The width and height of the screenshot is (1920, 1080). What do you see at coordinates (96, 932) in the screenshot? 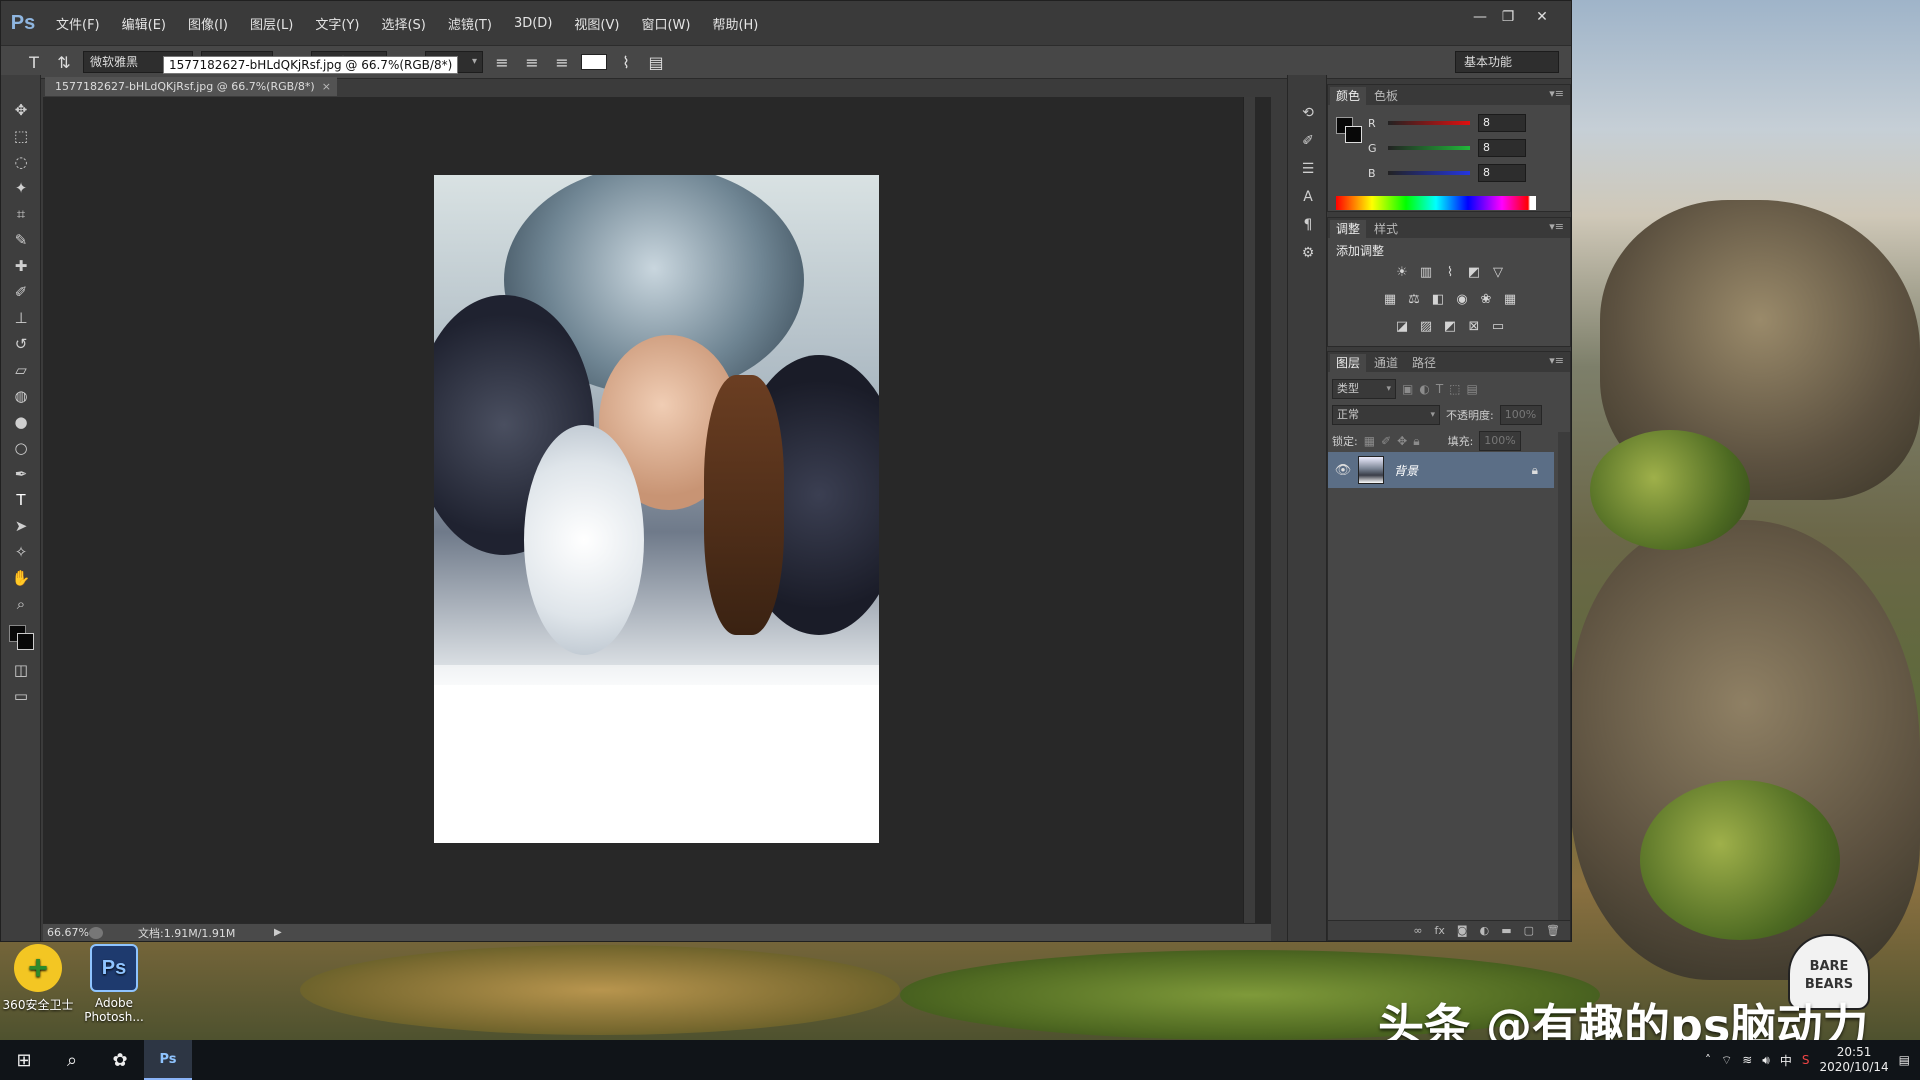
I see `status-info-icon` at bounding box center [96, 932].